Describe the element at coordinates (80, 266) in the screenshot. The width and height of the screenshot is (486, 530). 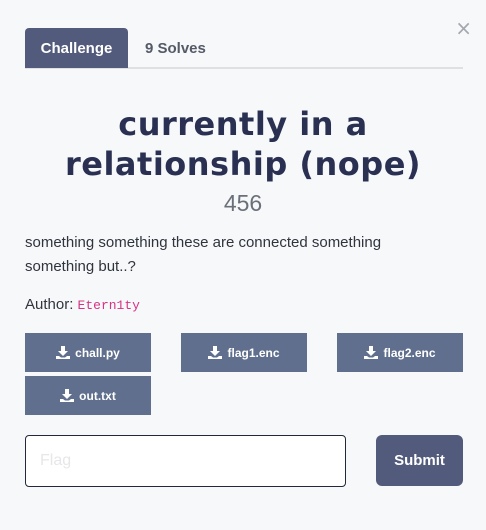
I see `description-line2: something but..?` at that location.